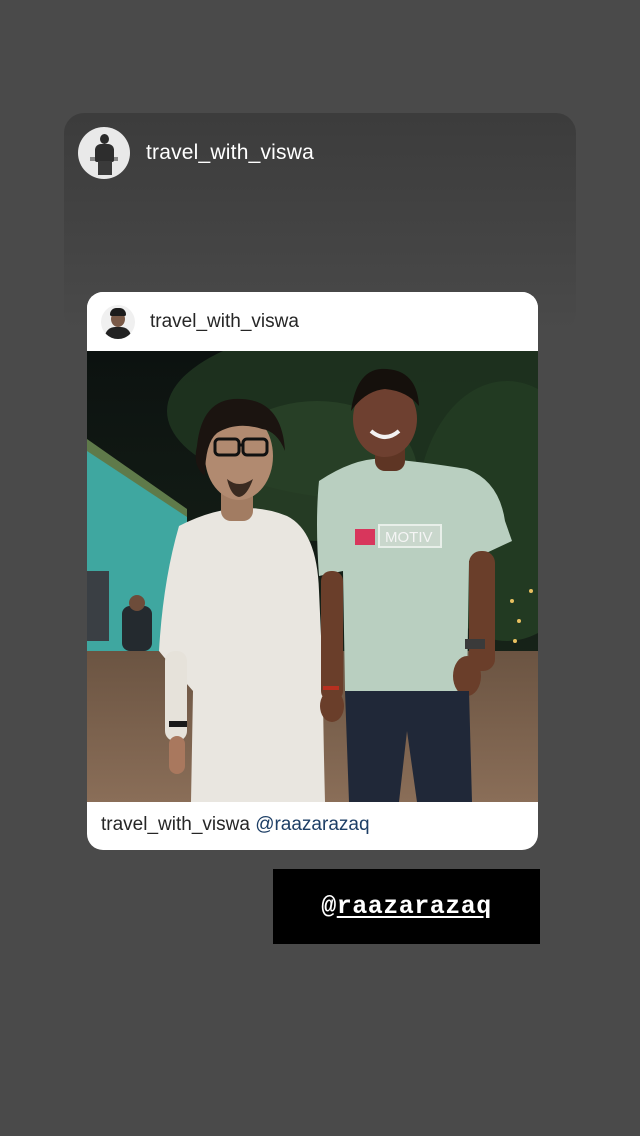 The image size is (640, 1136). I want to click on post-avatar, so click(118, 321).